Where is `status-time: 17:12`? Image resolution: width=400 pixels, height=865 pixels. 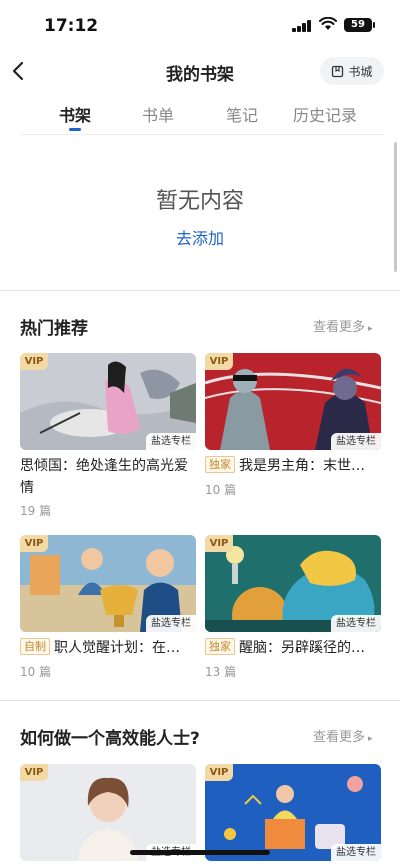
status-time: 17:12 is located at coordinates (71, 26).